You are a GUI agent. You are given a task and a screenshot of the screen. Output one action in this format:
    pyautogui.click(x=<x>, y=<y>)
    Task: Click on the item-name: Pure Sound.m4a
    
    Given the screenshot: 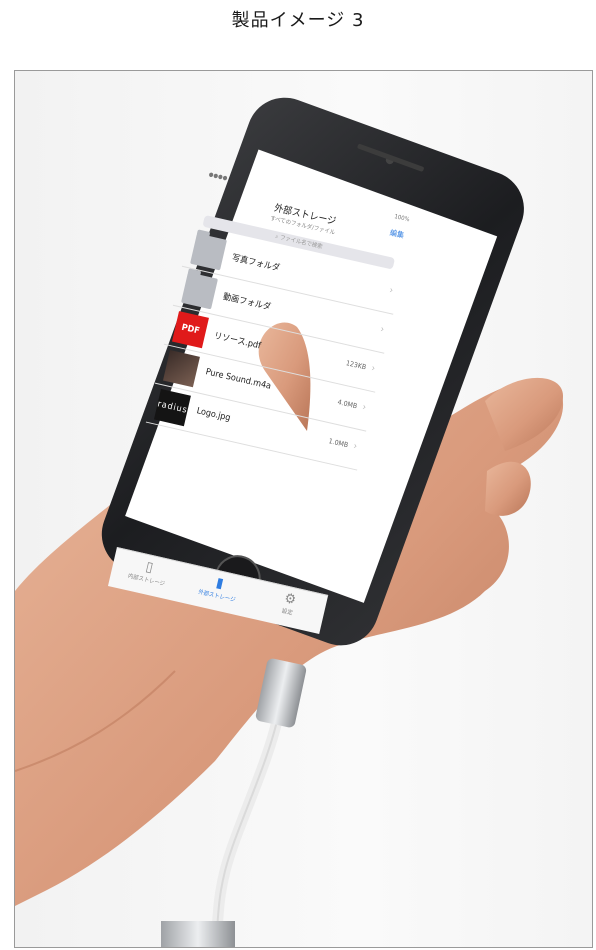 What is the action you would take?
    pyautogui.click(x=238, y=379)
    